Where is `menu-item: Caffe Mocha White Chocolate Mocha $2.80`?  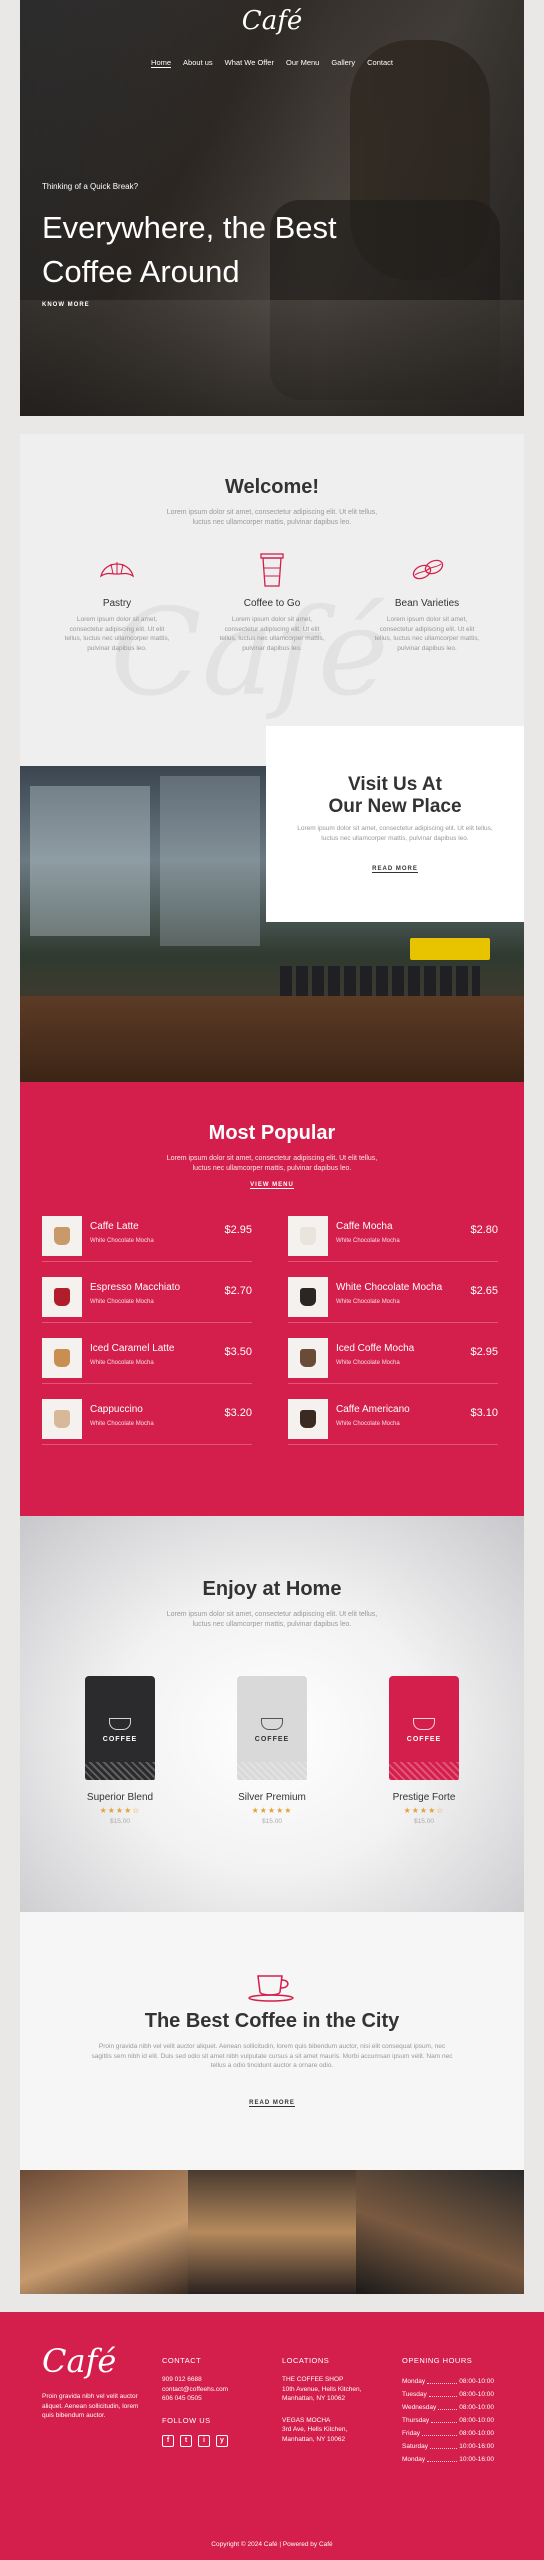
menu-item: Caffe Mocha White Chocolate Mocha $2.80 is located at coordinates (393, 1237).